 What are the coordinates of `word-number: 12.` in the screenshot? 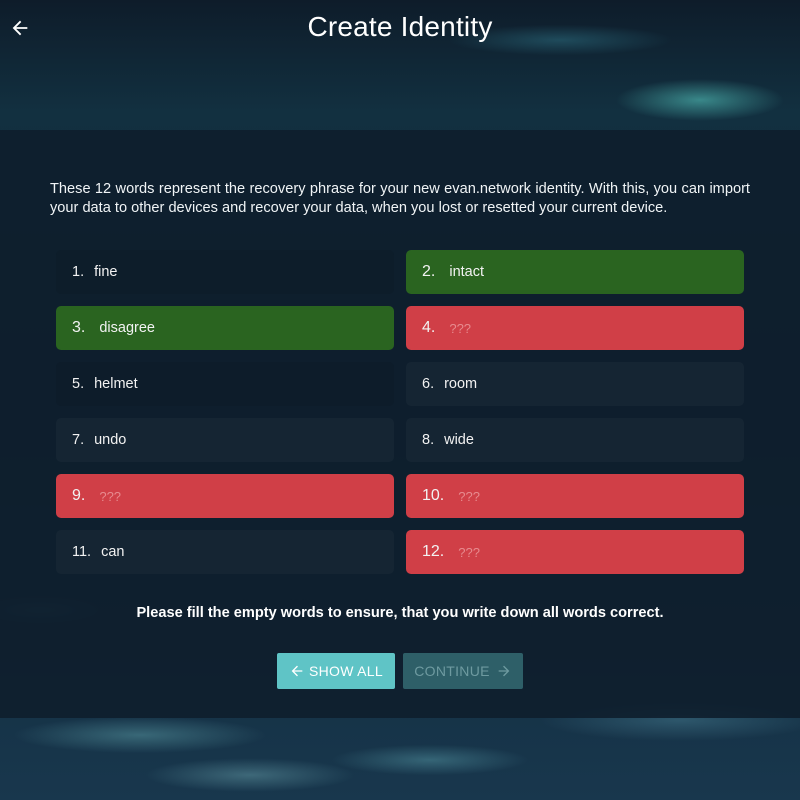 It's located at (433, 551).